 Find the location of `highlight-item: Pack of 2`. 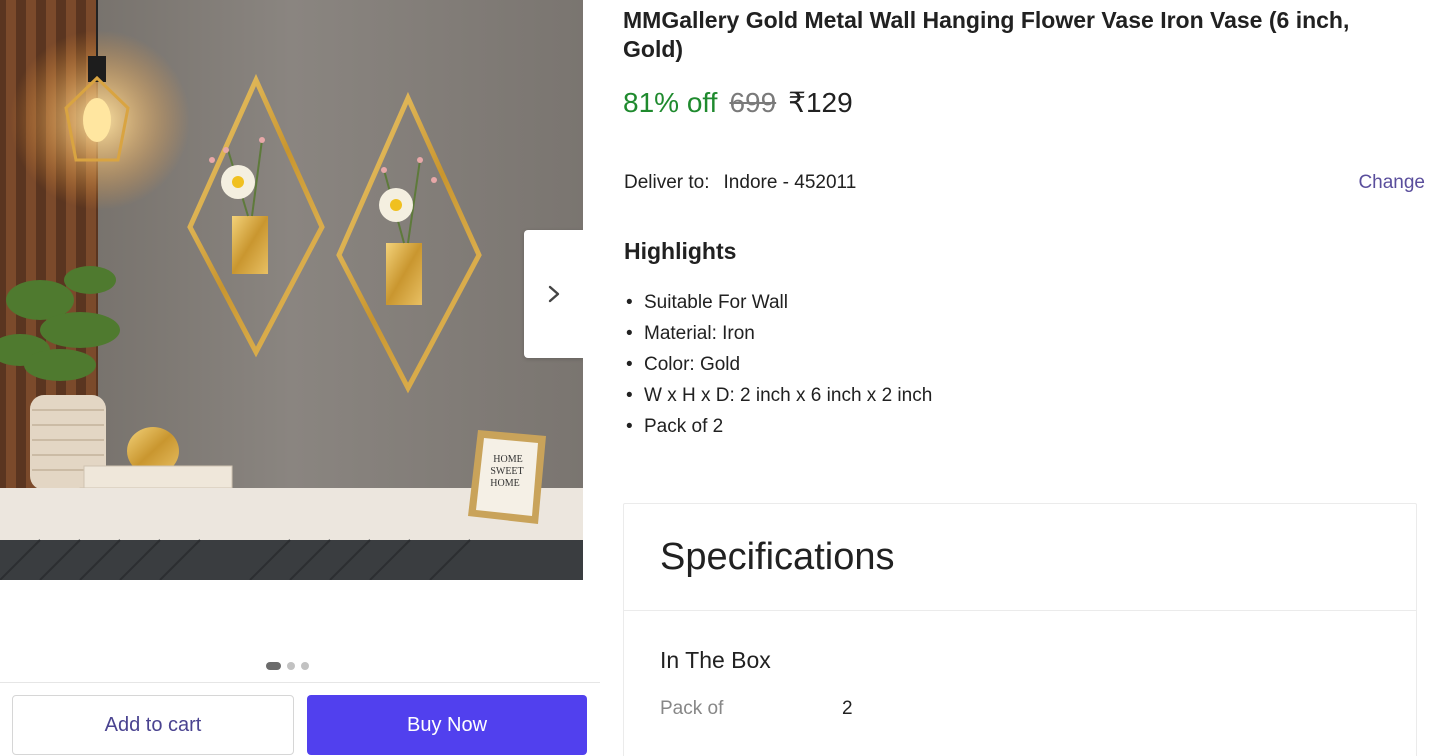

highlight-item: Pack of 2 is located at coordinates (784, 426).